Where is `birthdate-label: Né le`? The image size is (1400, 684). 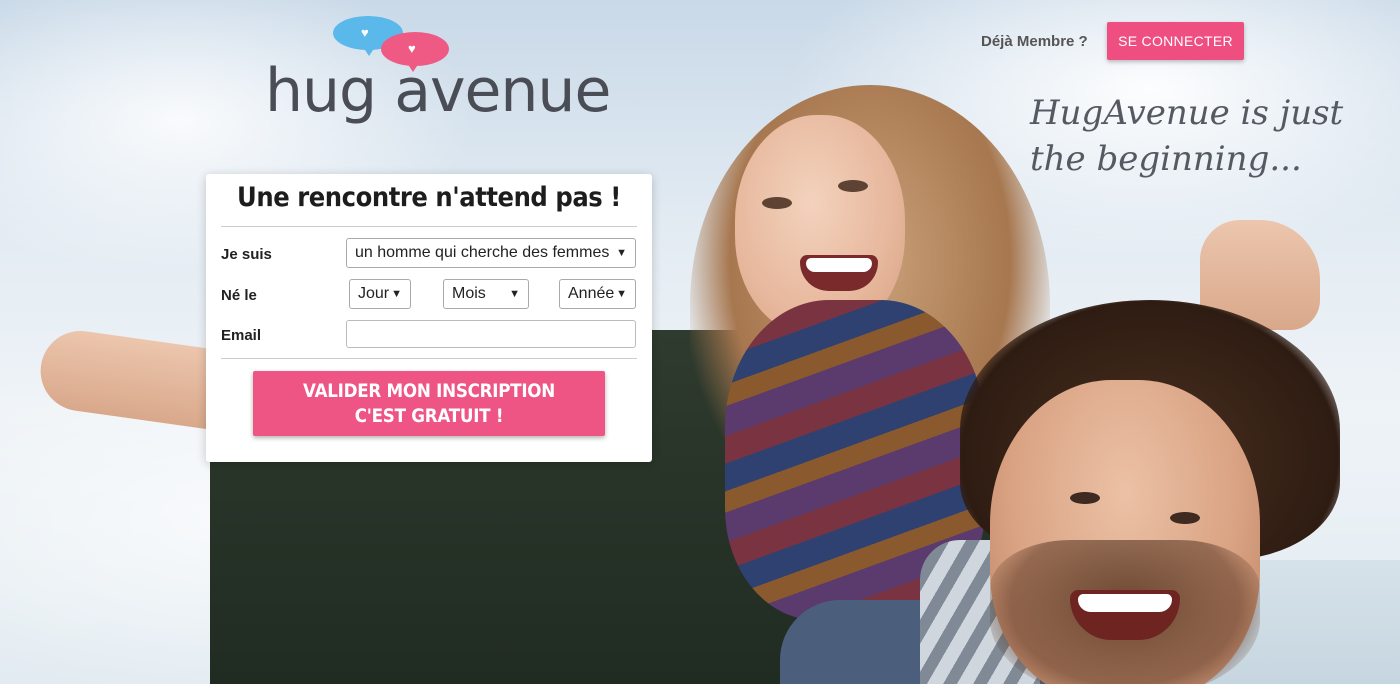 birthdate-label: Né le is located at coordinates (239, 295).